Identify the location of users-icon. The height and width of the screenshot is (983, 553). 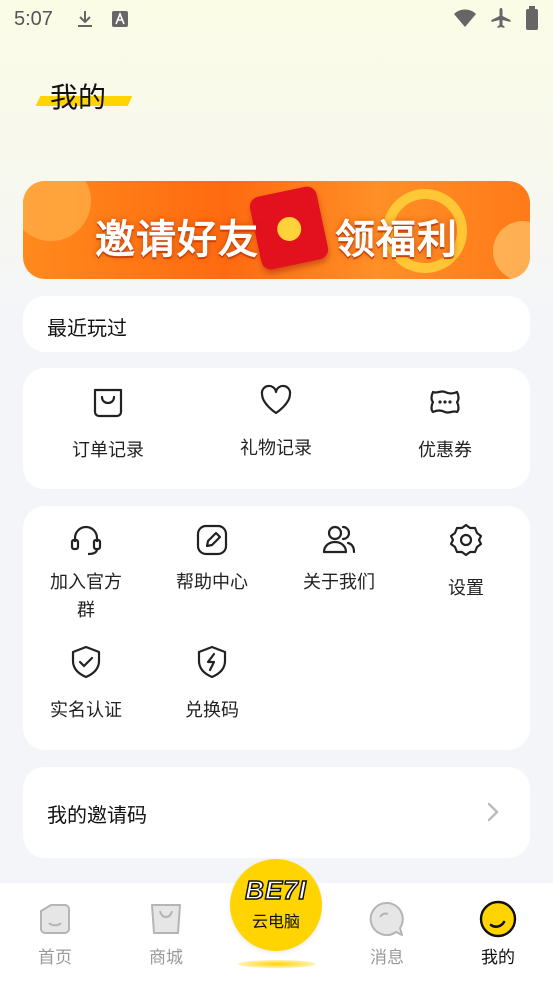
(339, 539).